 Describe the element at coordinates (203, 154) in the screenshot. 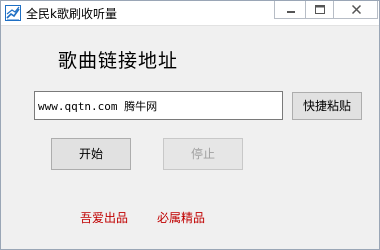

I see `stop-button: 停止` at that location.